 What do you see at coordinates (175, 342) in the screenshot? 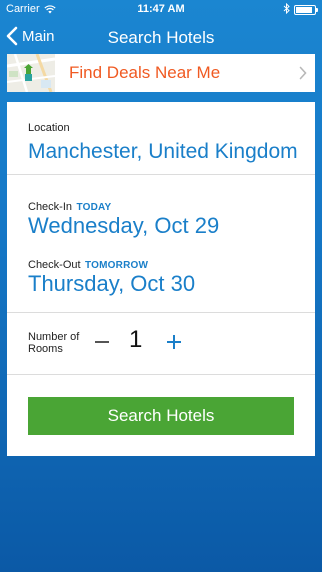
I see `increment-rooms-button` at bounding box center [175, 342].